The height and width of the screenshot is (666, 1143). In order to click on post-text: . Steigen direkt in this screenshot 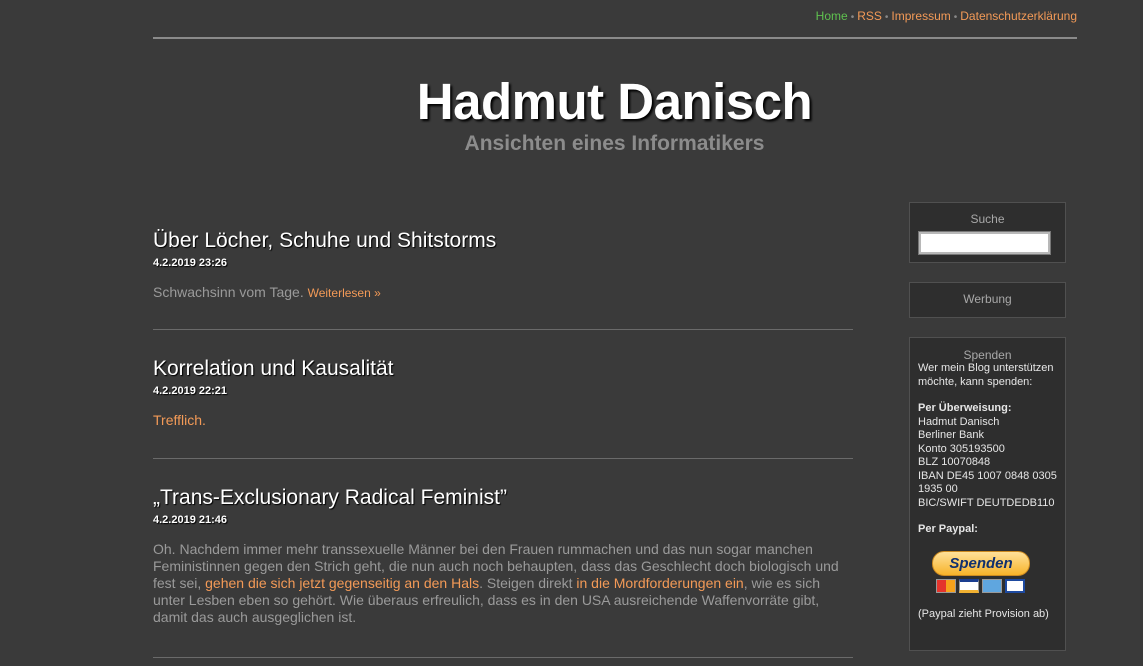, I will do `click(528, 583)`.